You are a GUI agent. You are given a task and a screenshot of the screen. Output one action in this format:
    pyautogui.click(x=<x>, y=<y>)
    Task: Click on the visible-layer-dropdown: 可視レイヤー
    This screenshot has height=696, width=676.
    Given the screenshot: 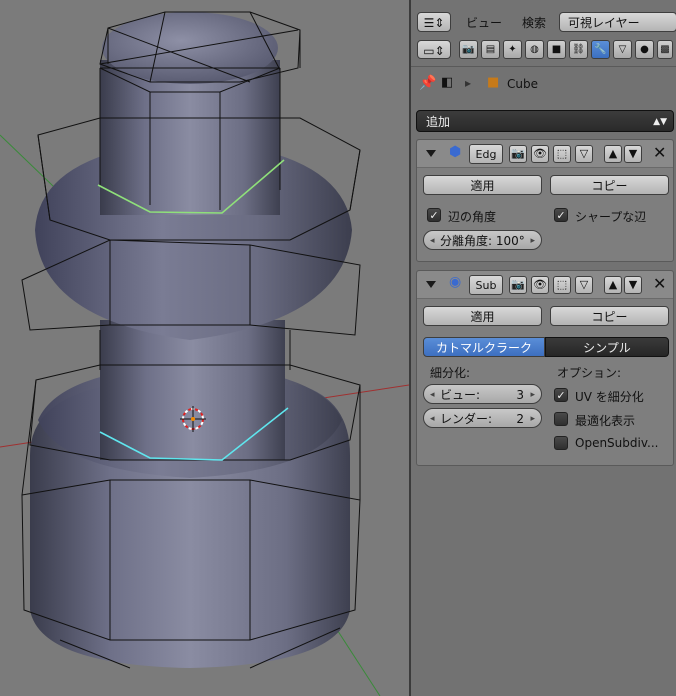 What is the action you would take?
    pyautogui.click(x=617, y=22)
    